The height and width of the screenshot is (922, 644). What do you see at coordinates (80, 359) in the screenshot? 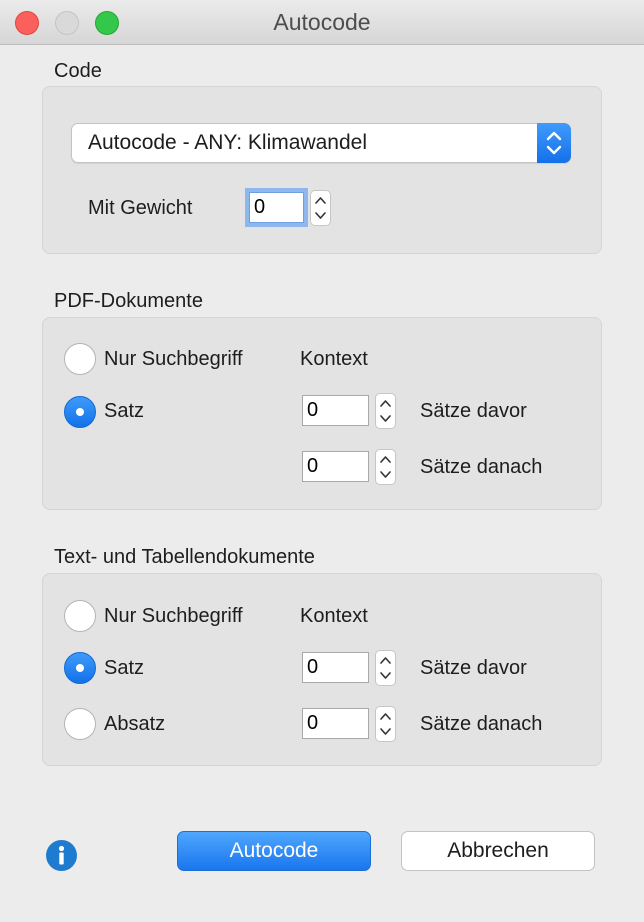
I see `pdf-radio-search-term` at bounding box center [80, 359].